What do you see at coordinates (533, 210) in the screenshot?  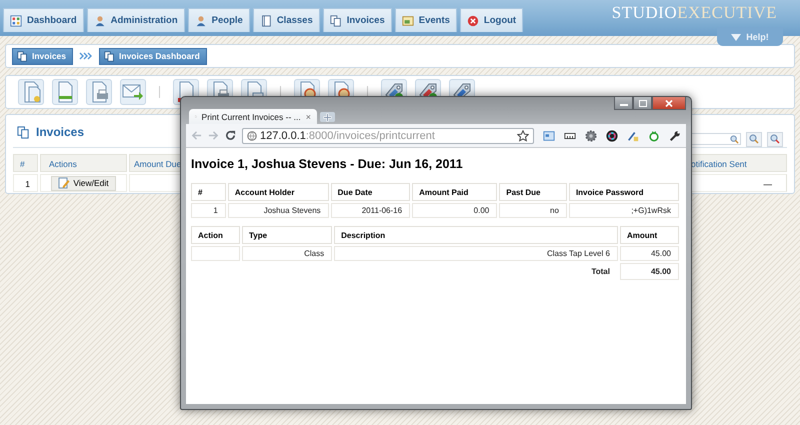 I see `table-cell: no` at bounding box center [533, 210].